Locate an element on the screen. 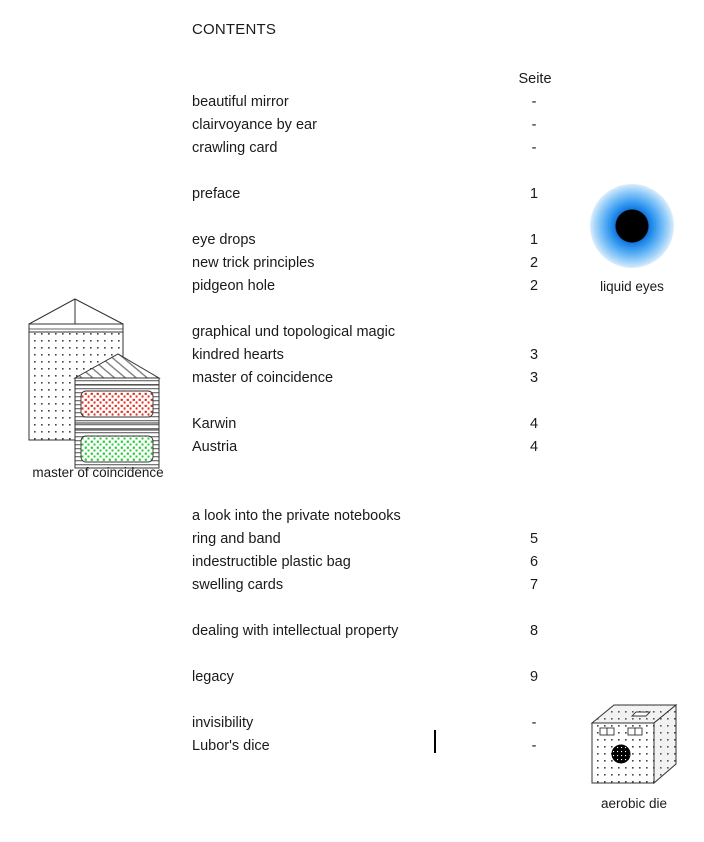  liquid-eyes-graphic is located at coordinates (632, 226).